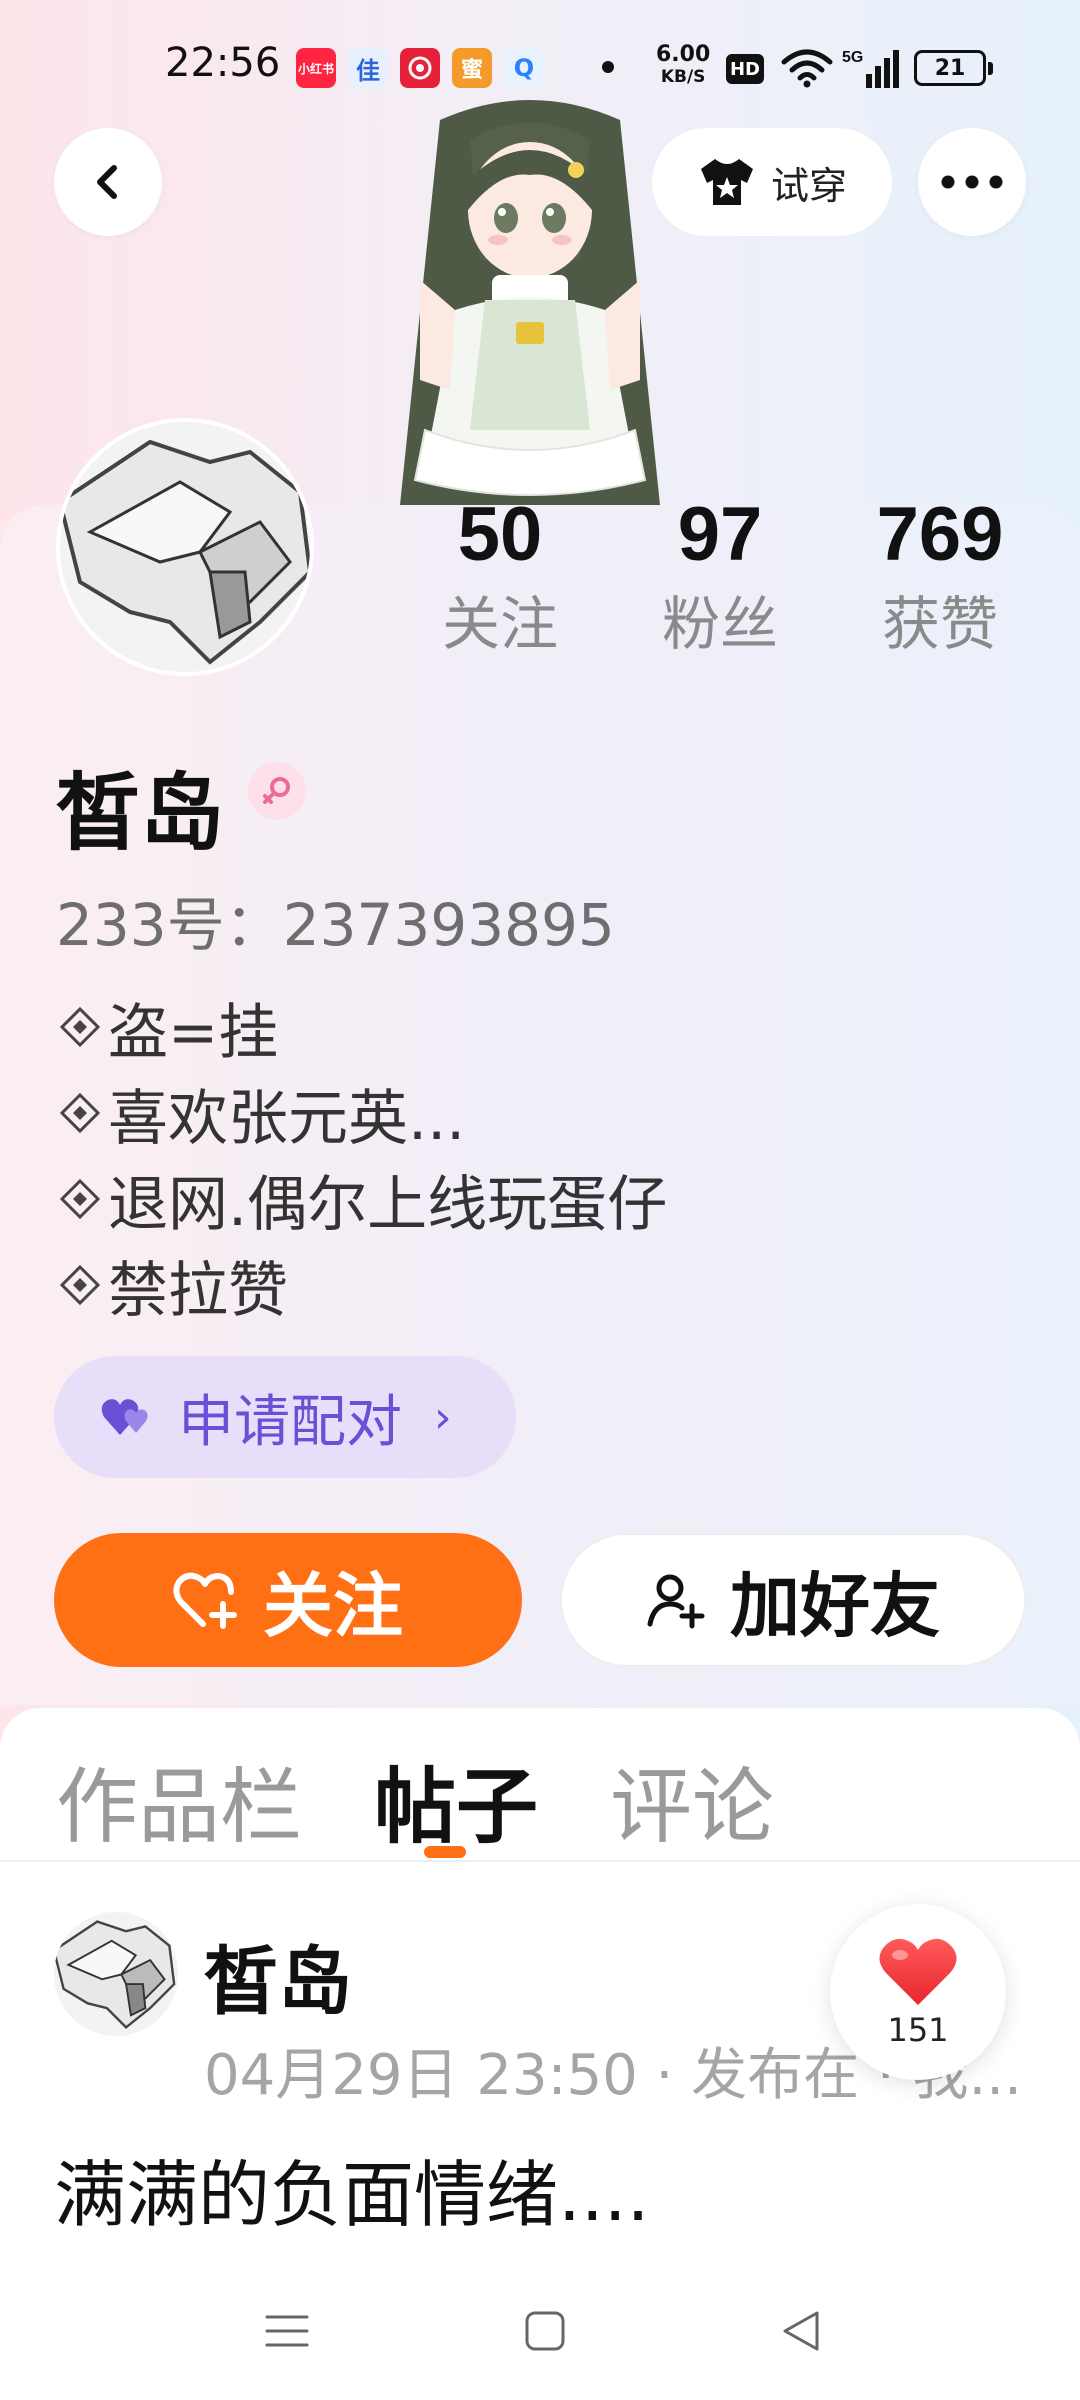 The width and height of the screenshot is (1080, 2400). I want to click on notification-icons: 小红书 佳 蜜 Q, so click(420, 68).